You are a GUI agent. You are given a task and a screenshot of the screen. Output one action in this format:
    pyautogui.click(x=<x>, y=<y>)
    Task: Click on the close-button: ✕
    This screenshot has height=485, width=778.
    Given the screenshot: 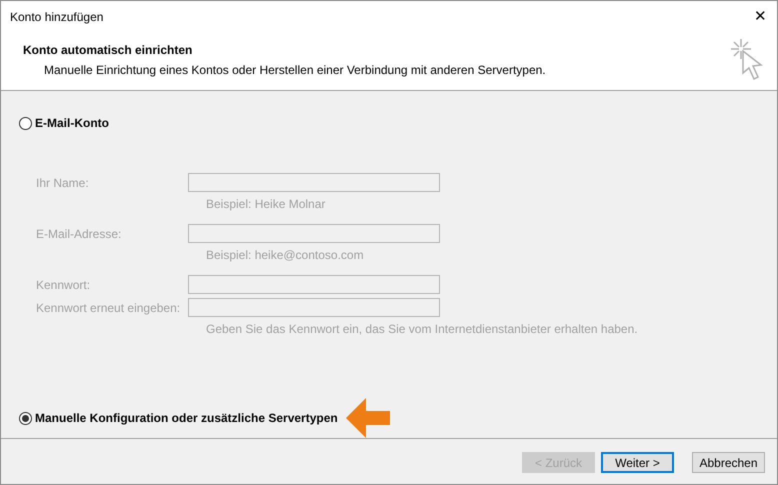 What is the action you would take?
    pyautogui.click(x=760, y=17)
    